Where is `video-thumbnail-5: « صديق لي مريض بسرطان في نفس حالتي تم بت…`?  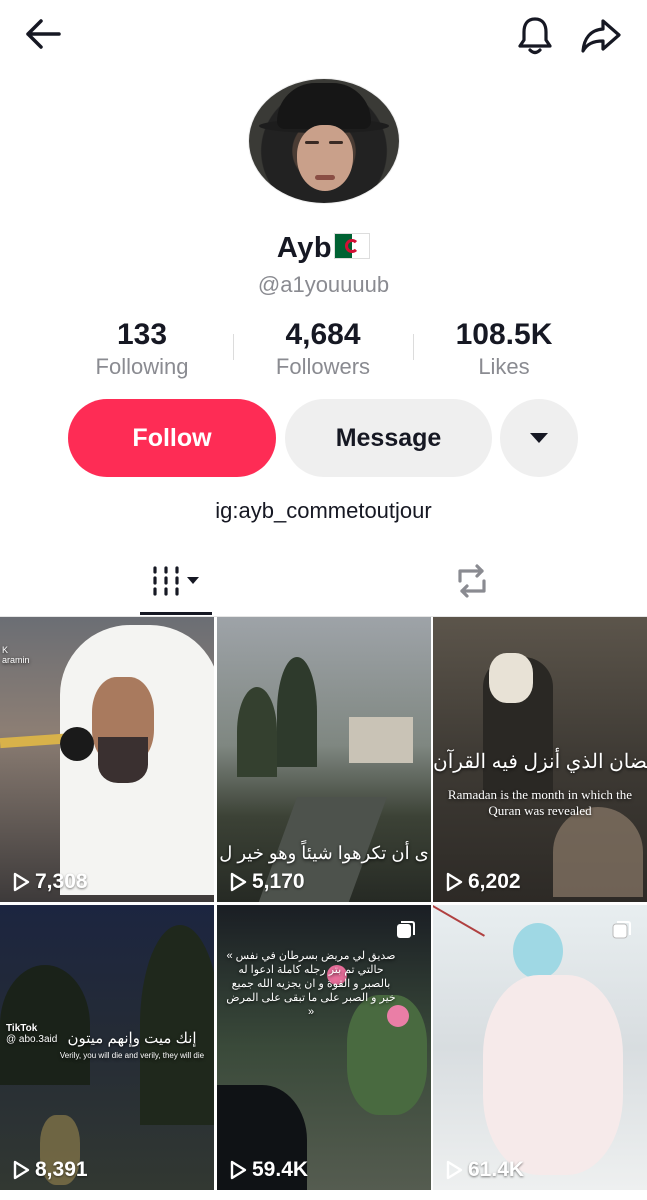 video-thumbnail-5: « صديق لي مريض بسرطان في نفس حالتي تم بت… is located at coordinates (324, 1047).